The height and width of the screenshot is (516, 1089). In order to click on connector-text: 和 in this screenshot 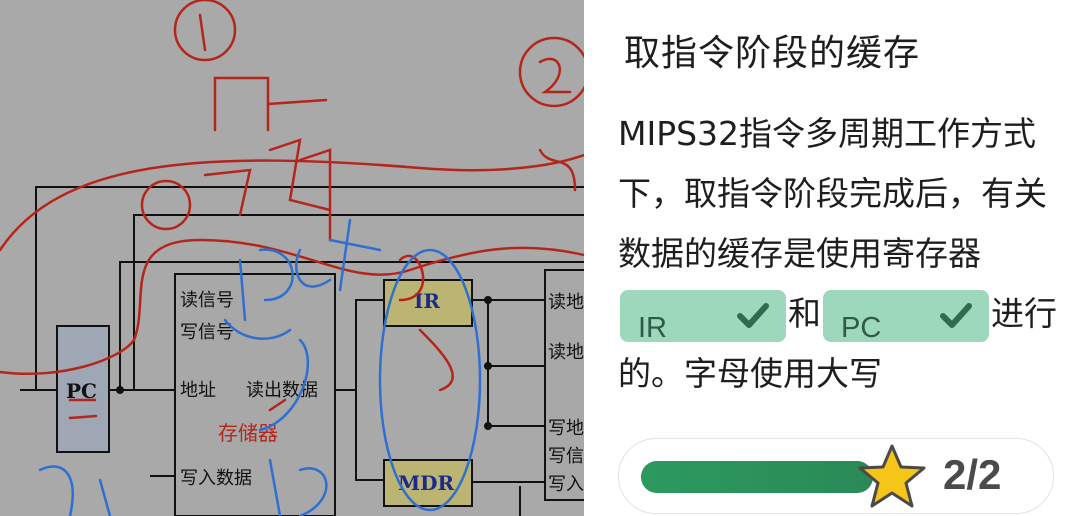, I will do `click(804, 313)`.